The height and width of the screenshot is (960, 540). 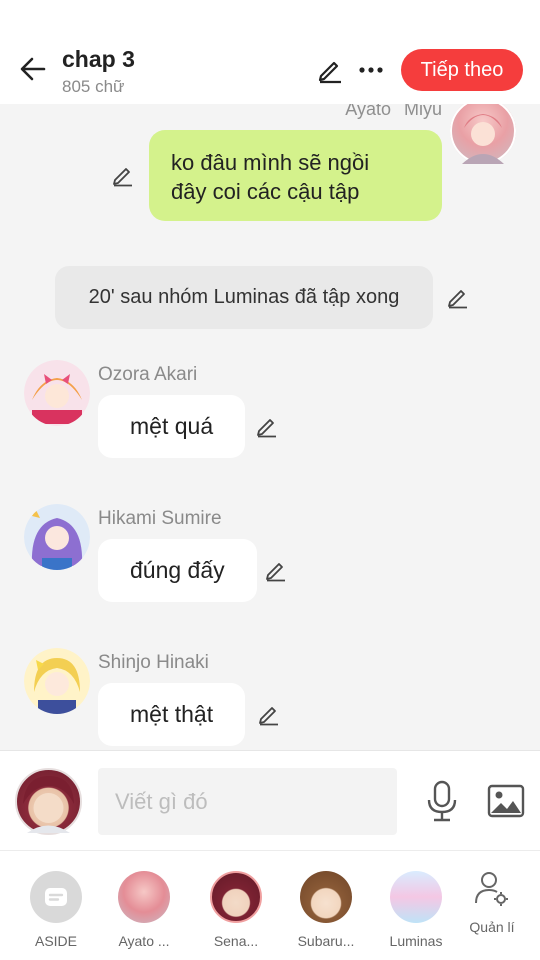 What do you see at coordinates (442, 801) in the screenshot?
I see `microphone-icon` at bounding box center [442, 801].